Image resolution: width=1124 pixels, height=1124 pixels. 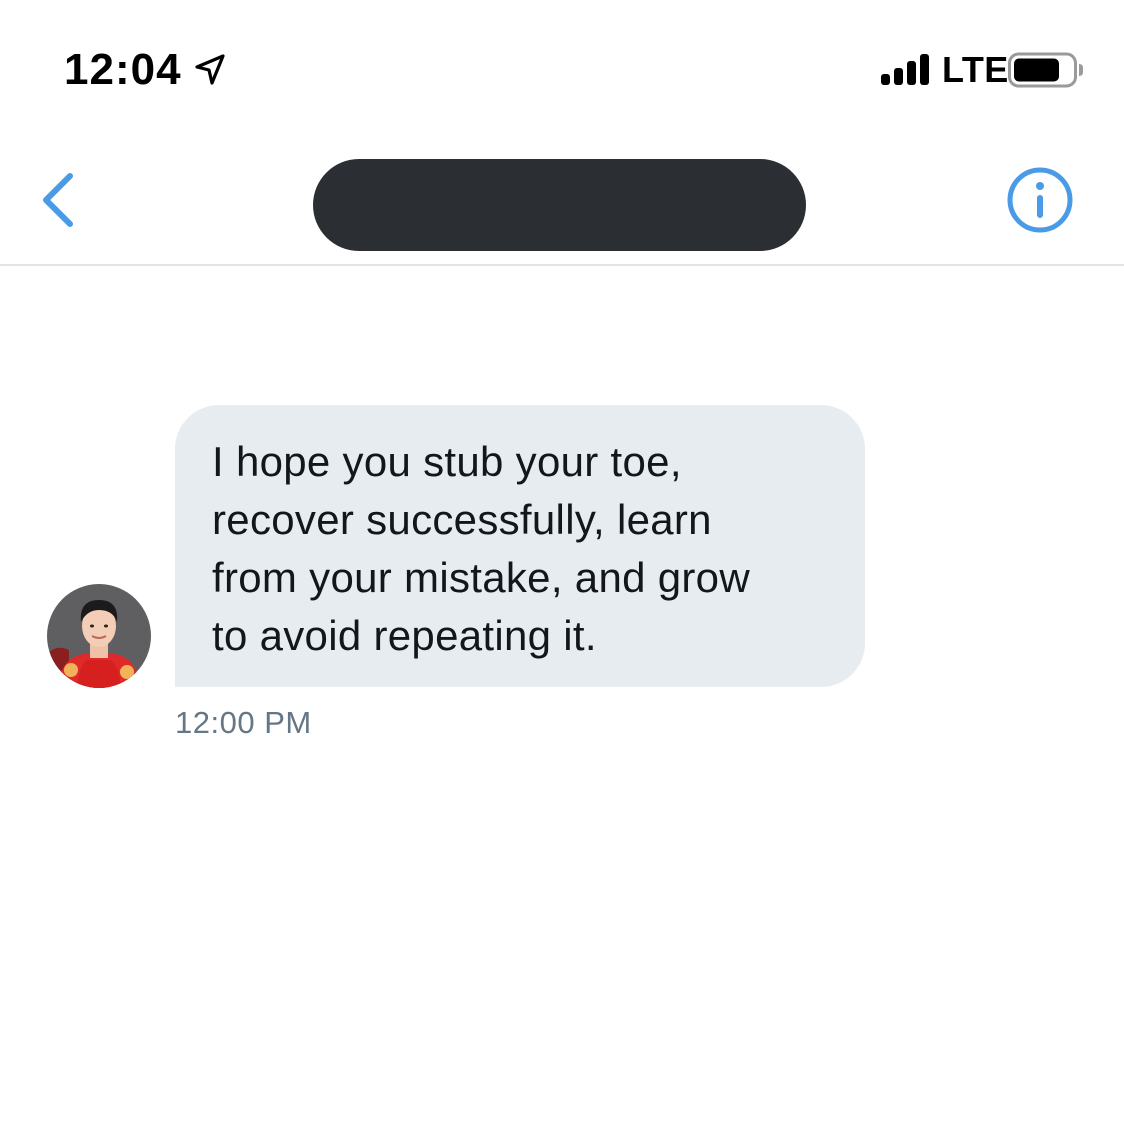 What do you see at coordinates (1045, 70) in the screenshot?
I see `battery-icon` at bounding box center [1045, 70].